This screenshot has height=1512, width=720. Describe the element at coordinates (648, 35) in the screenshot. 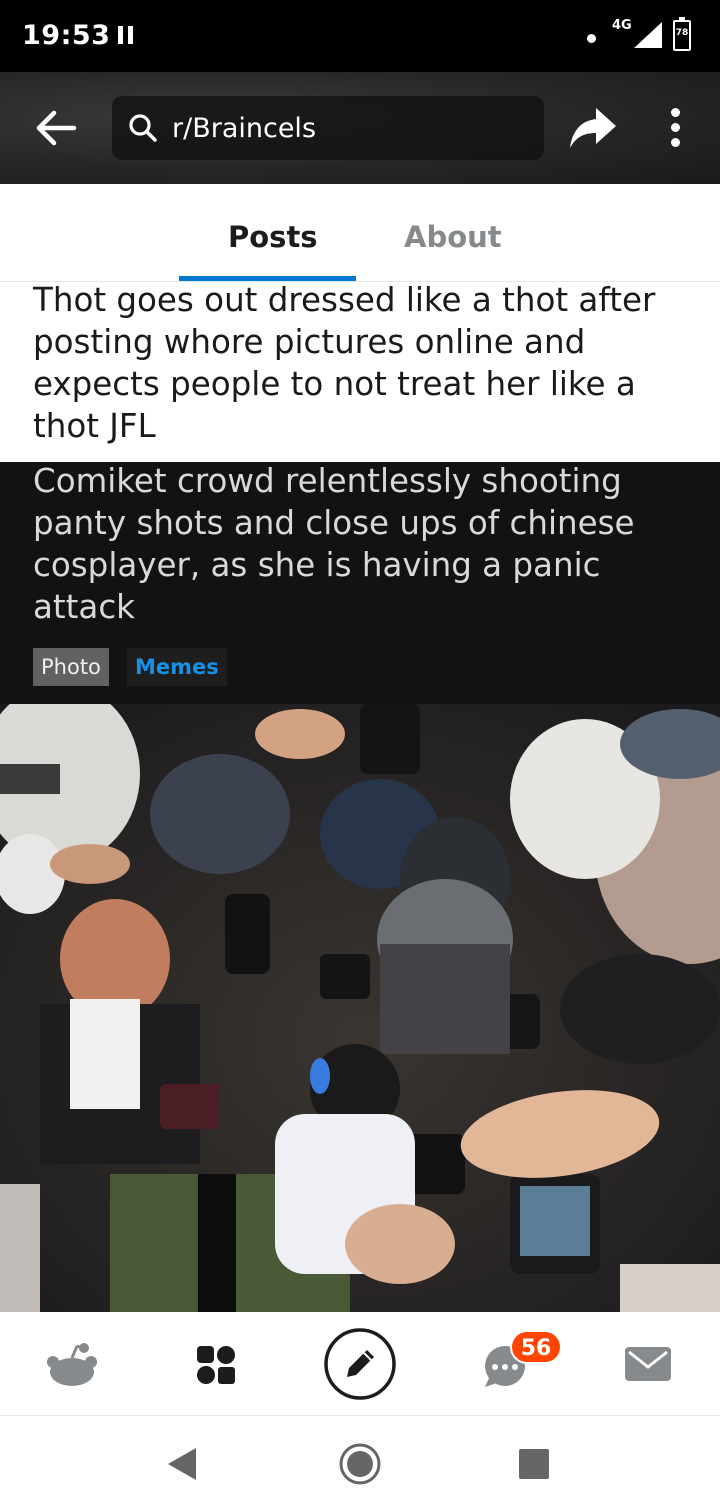

I see `signal-icon` at that location.